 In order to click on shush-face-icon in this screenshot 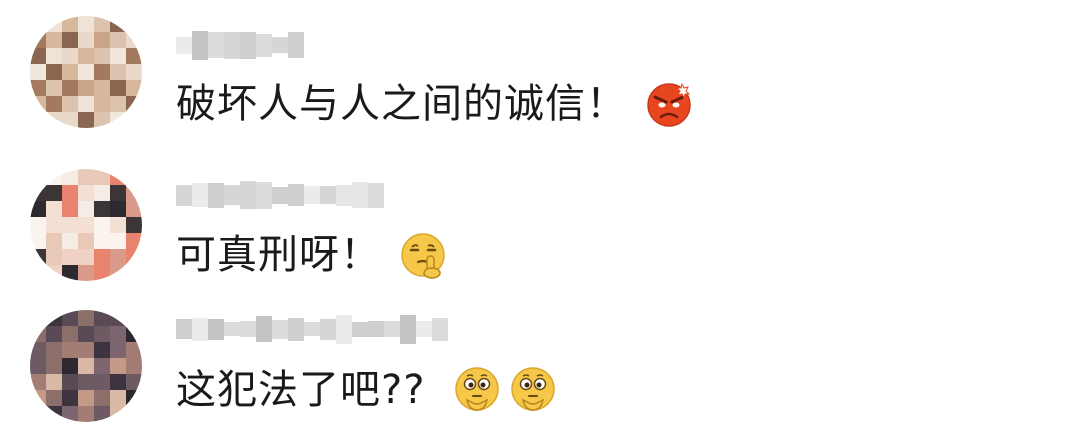, I will do `click(423, 255)`.